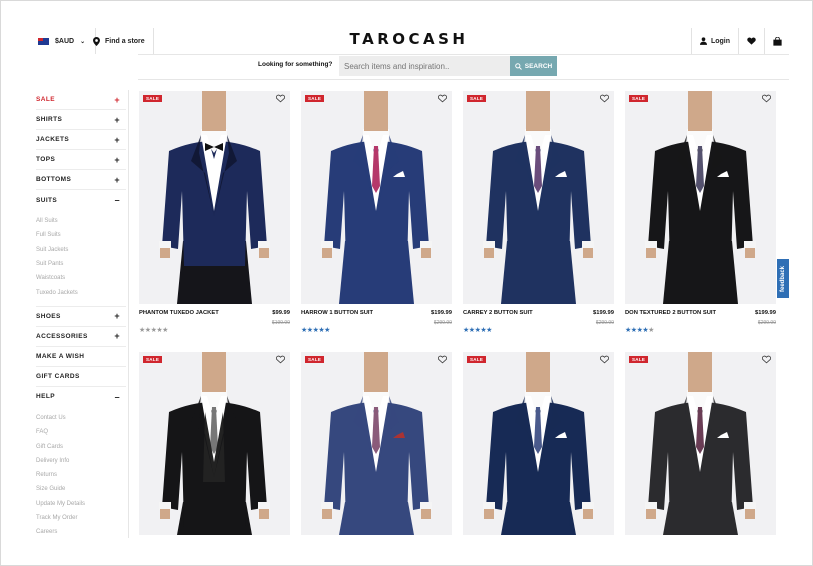  What do you see at coordinates (720, 41) in the screenshot?
I see `login-label: Login` at bounding box center [720, 41].